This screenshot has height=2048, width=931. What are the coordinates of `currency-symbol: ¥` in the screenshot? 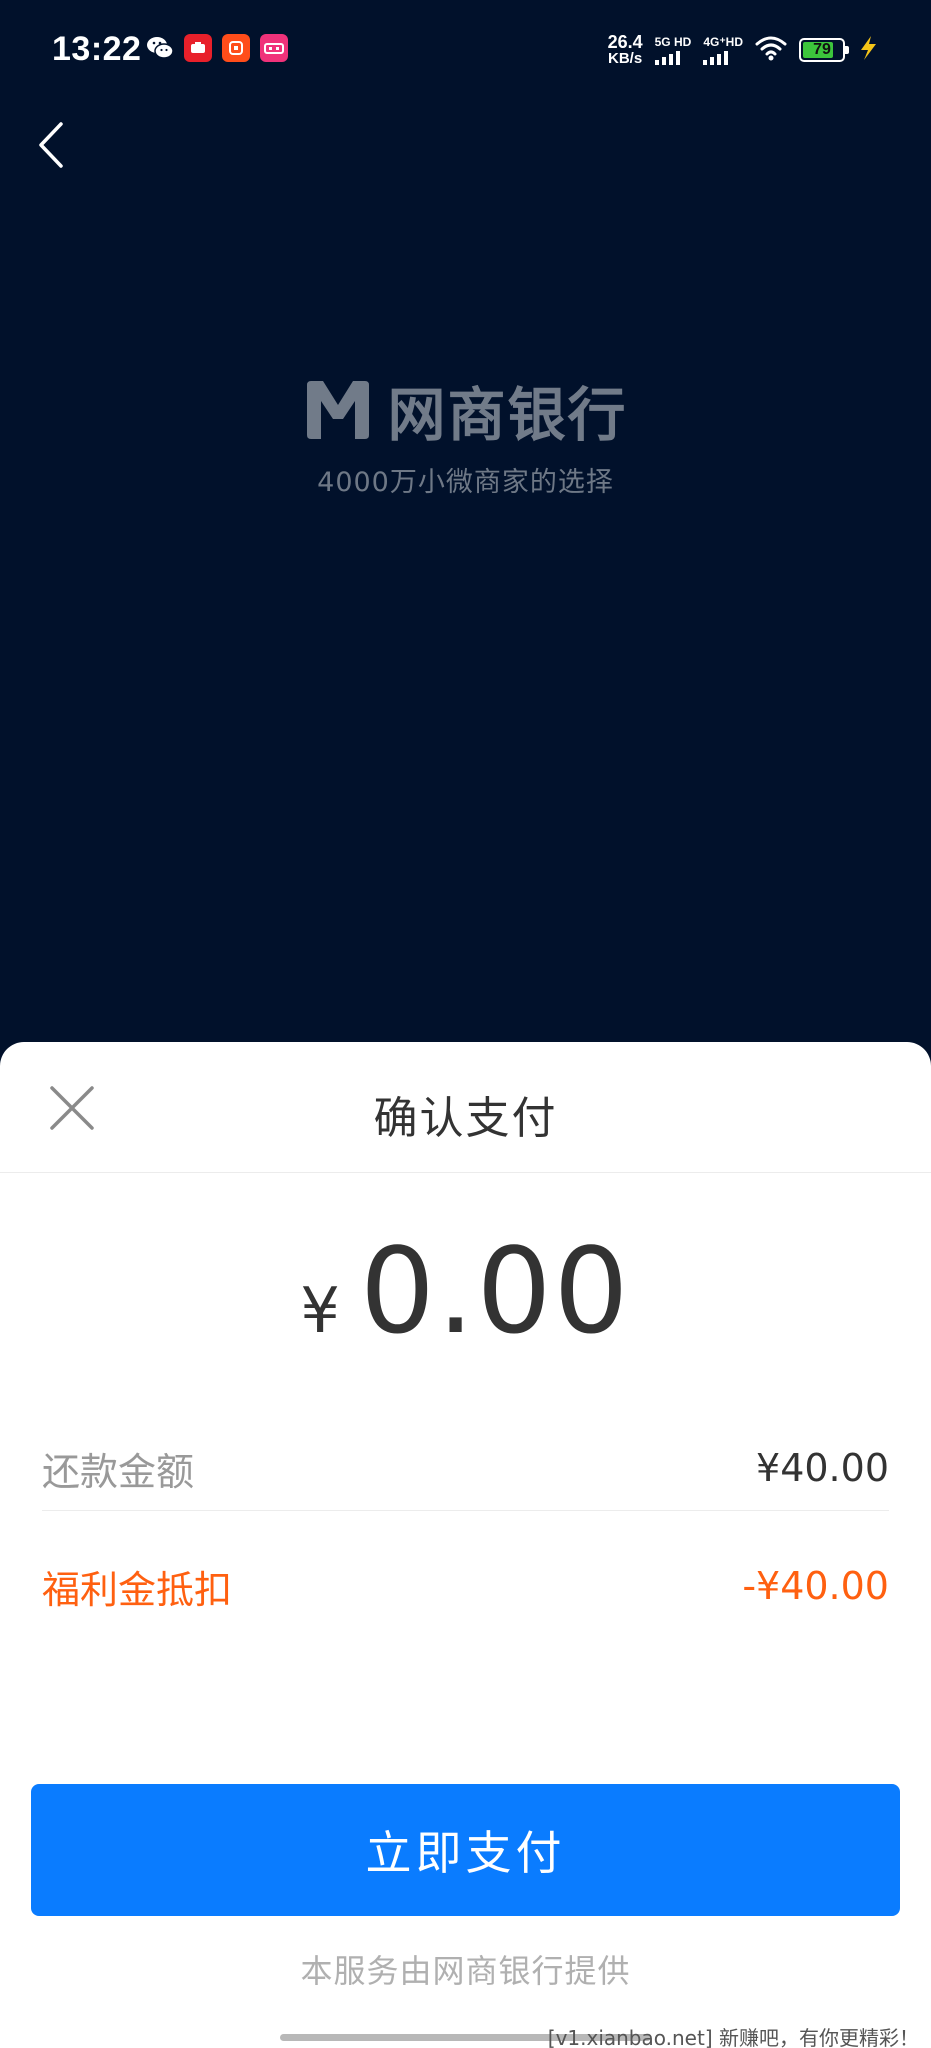 It's located at (320, 1310).